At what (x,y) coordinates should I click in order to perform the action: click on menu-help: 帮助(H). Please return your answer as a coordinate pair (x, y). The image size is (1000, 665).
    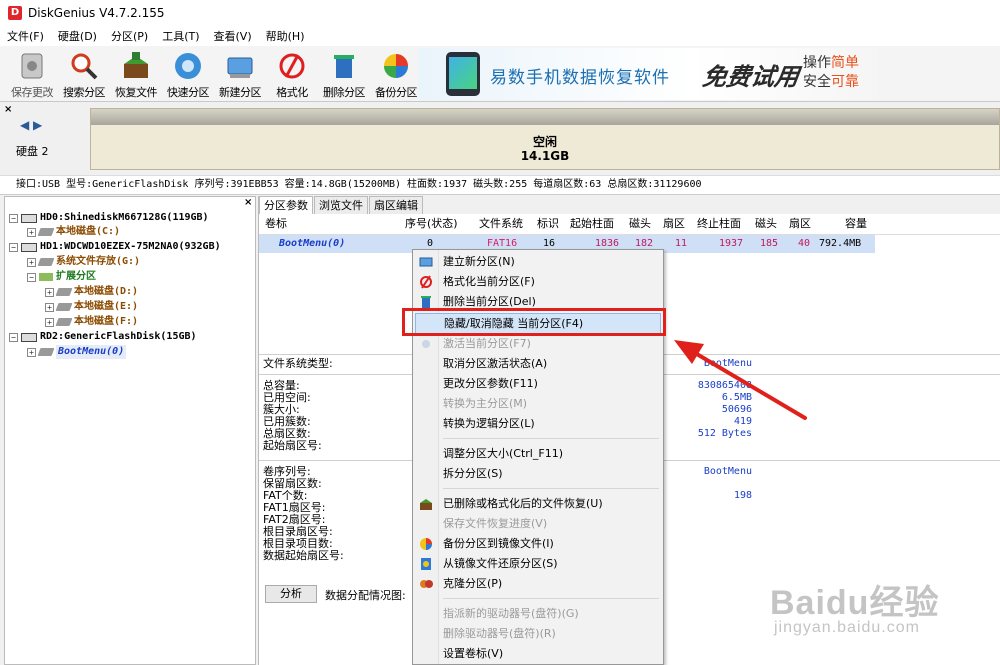
    Looking at the image, I should click on (285, 36).